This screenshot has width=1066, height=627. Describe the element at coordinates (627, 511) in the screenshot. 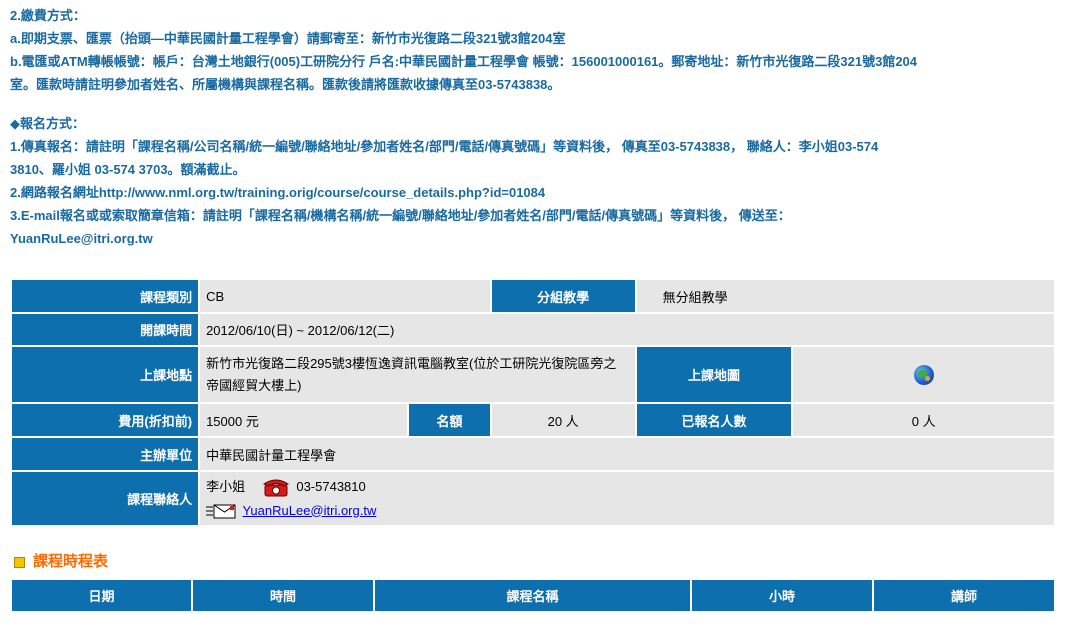

I see `contact-email-line: YuanRuLee@itri.org.tw` at that location.